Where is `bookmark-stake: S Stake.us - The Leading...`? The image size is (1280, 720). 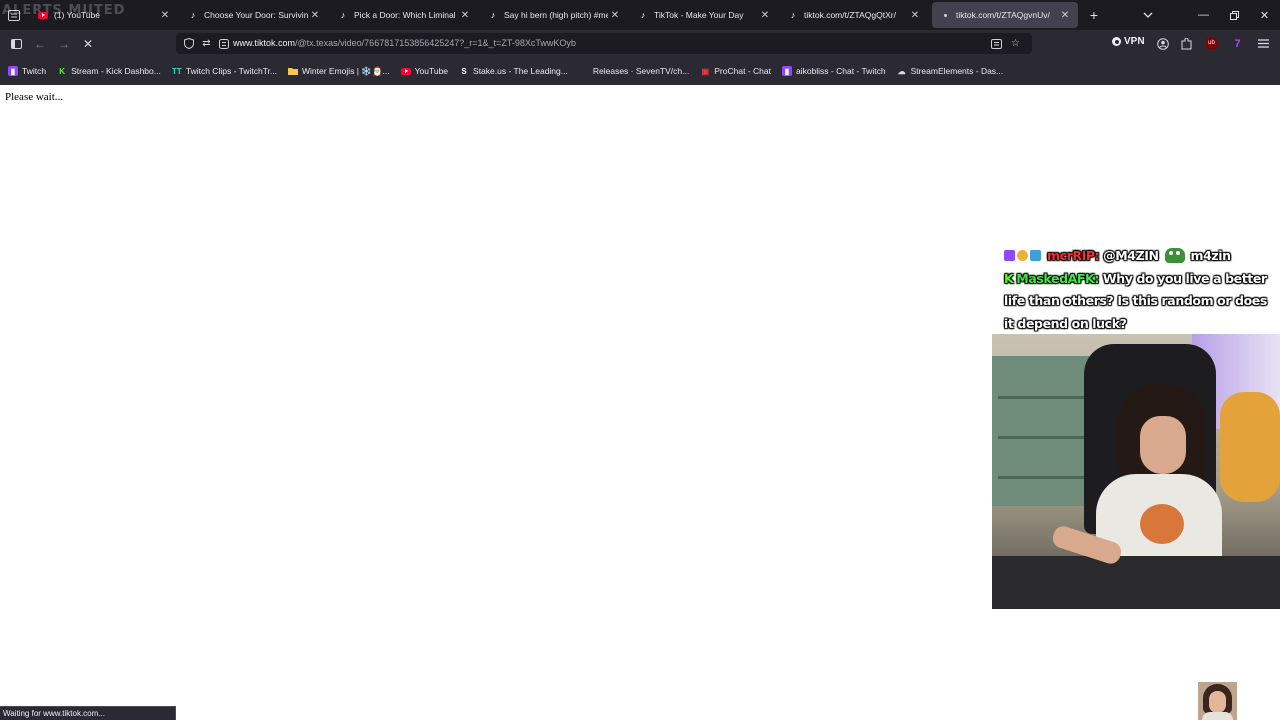
bookmark-stake: S Stake.us - The Leading... is located at coordinates (513, 71).